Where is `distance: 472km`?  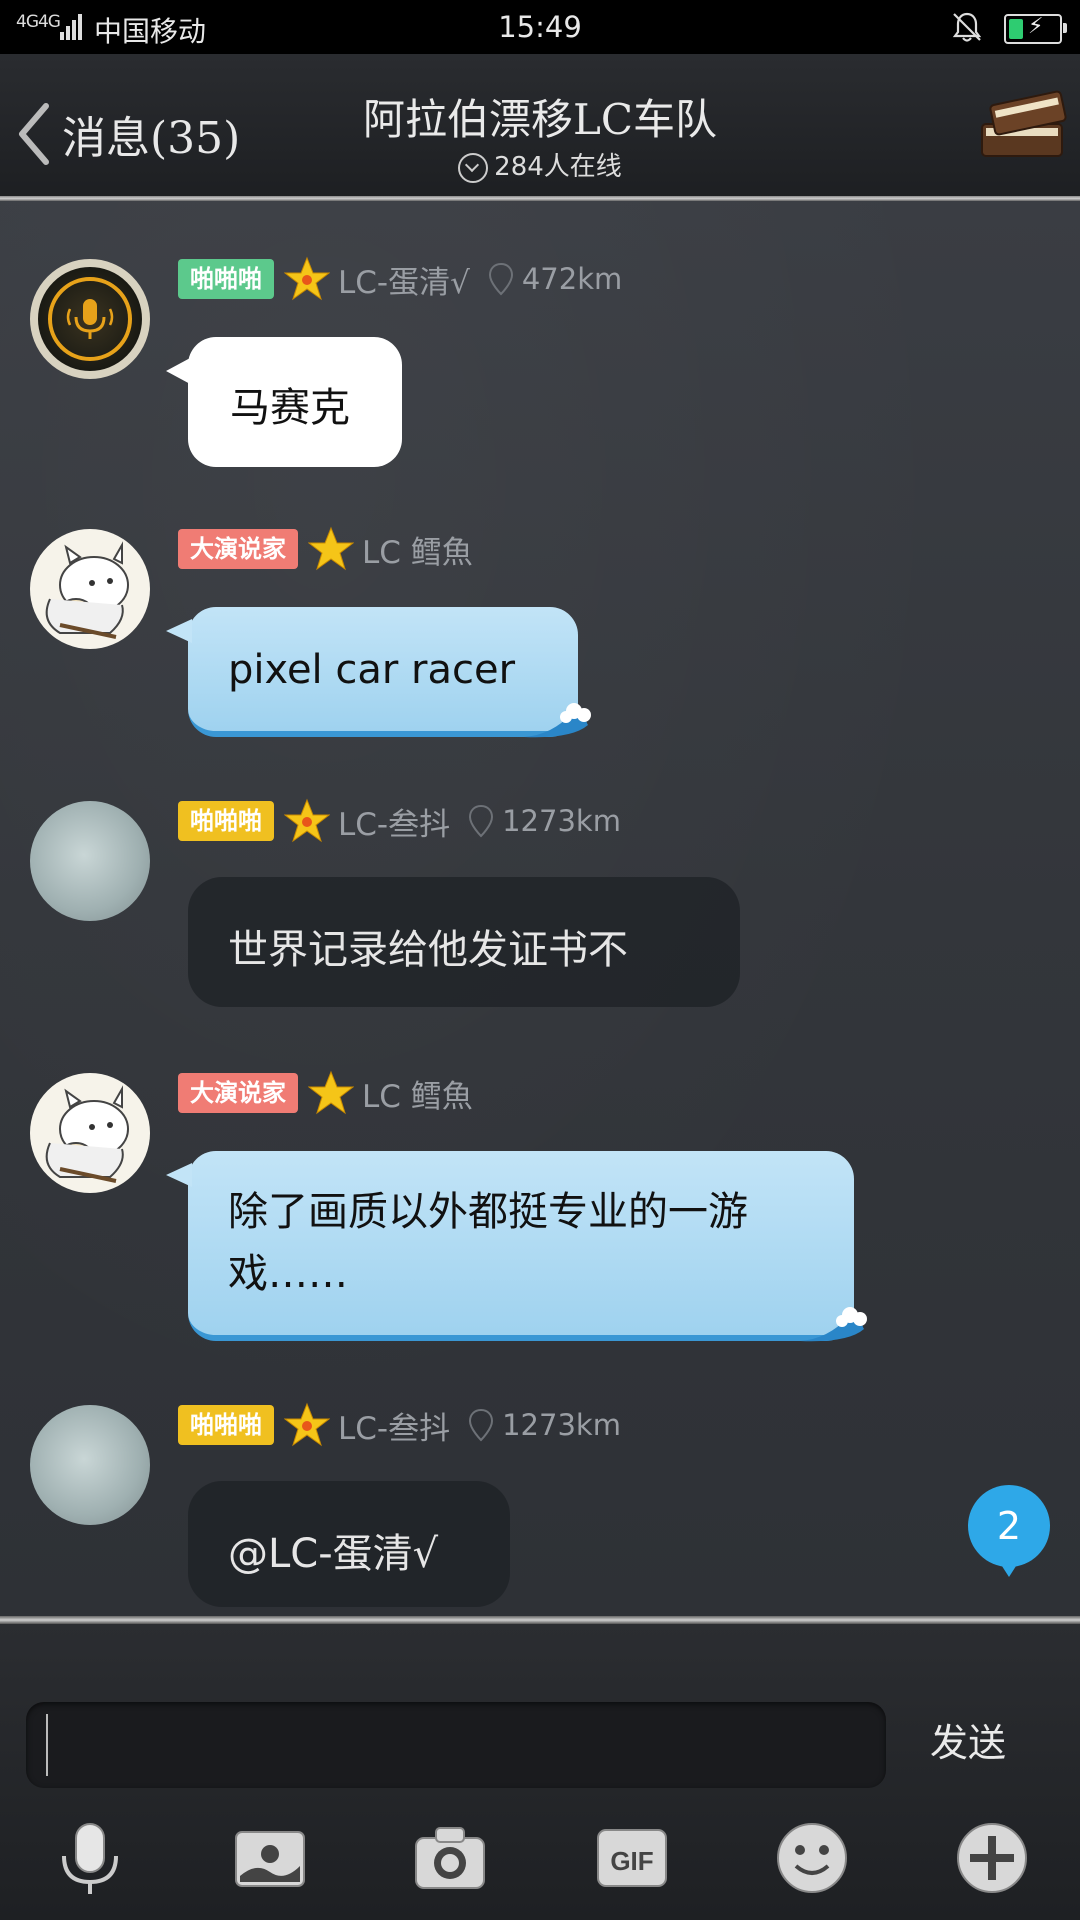 distance: 472km is located at coordinates (572, 279).